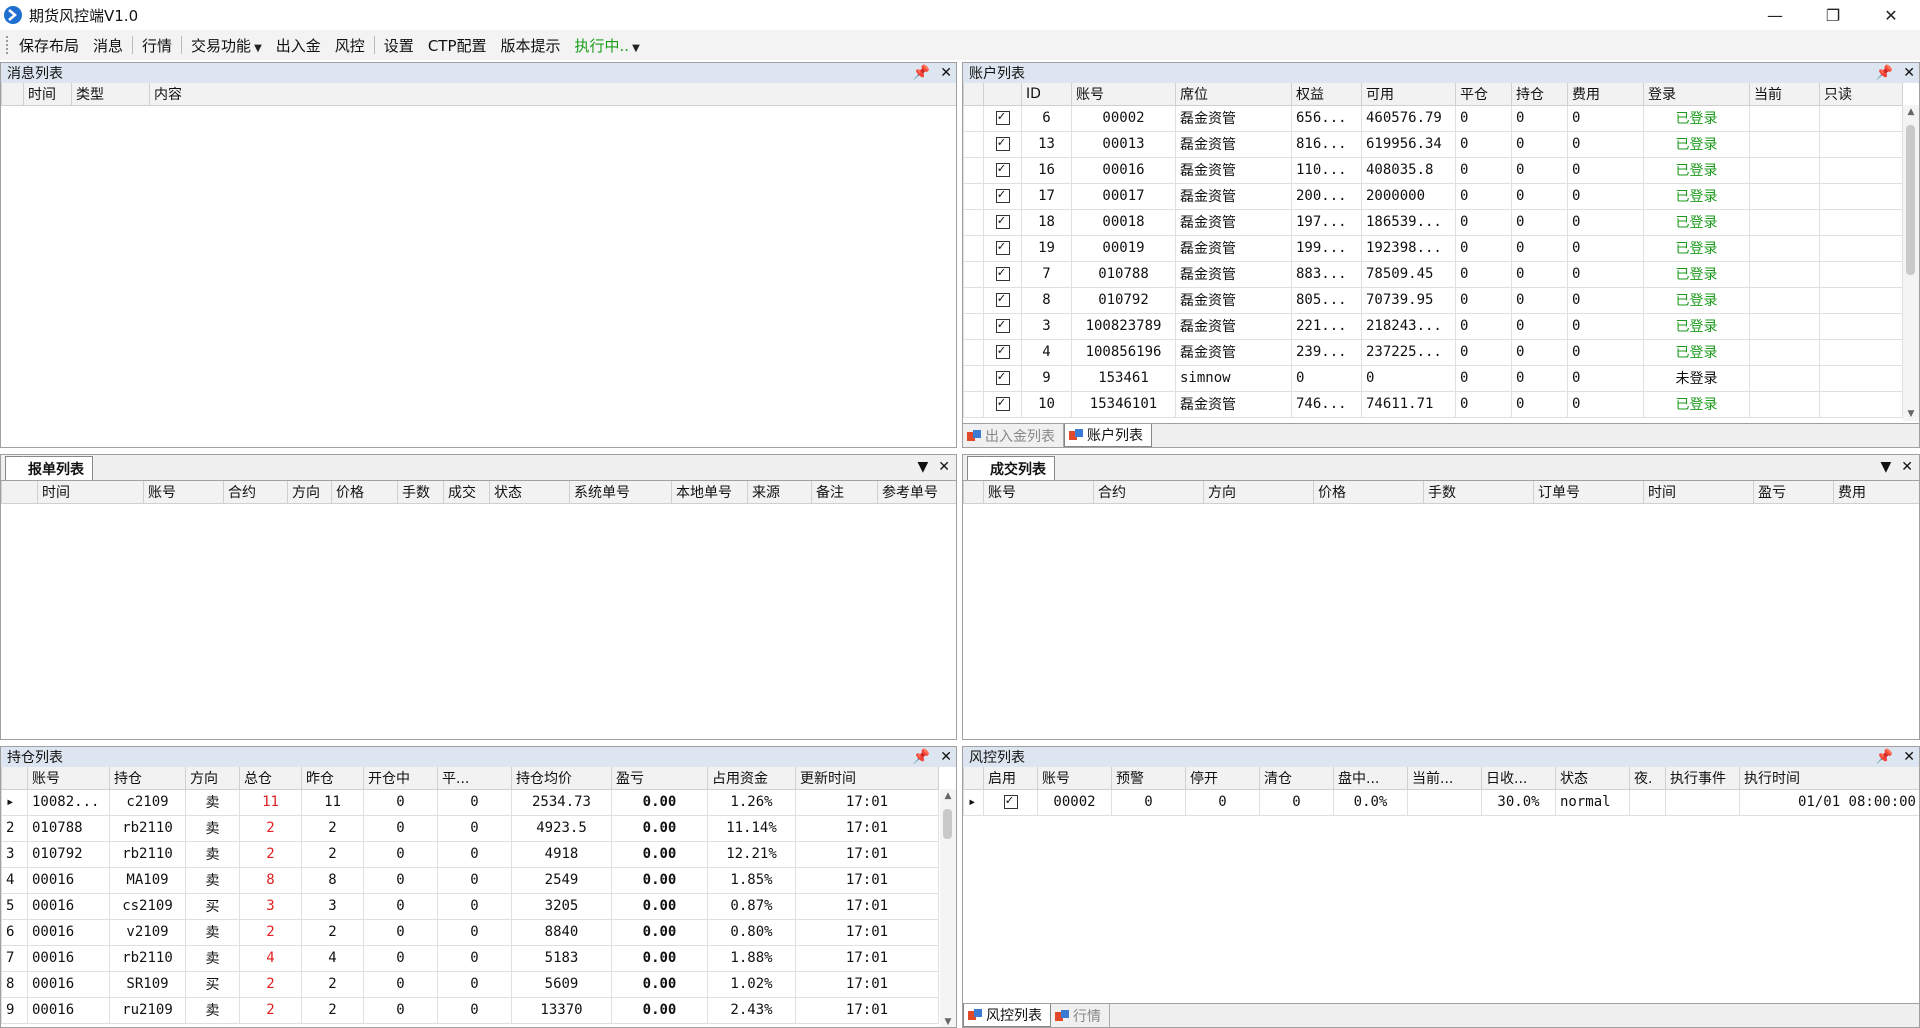 The height and width of the screenshot is (1028, 1920). What do you see at coordinates (332, 778) in the screenshot?
I see `column-header: 昨仓` at bounding box center [332, 778].